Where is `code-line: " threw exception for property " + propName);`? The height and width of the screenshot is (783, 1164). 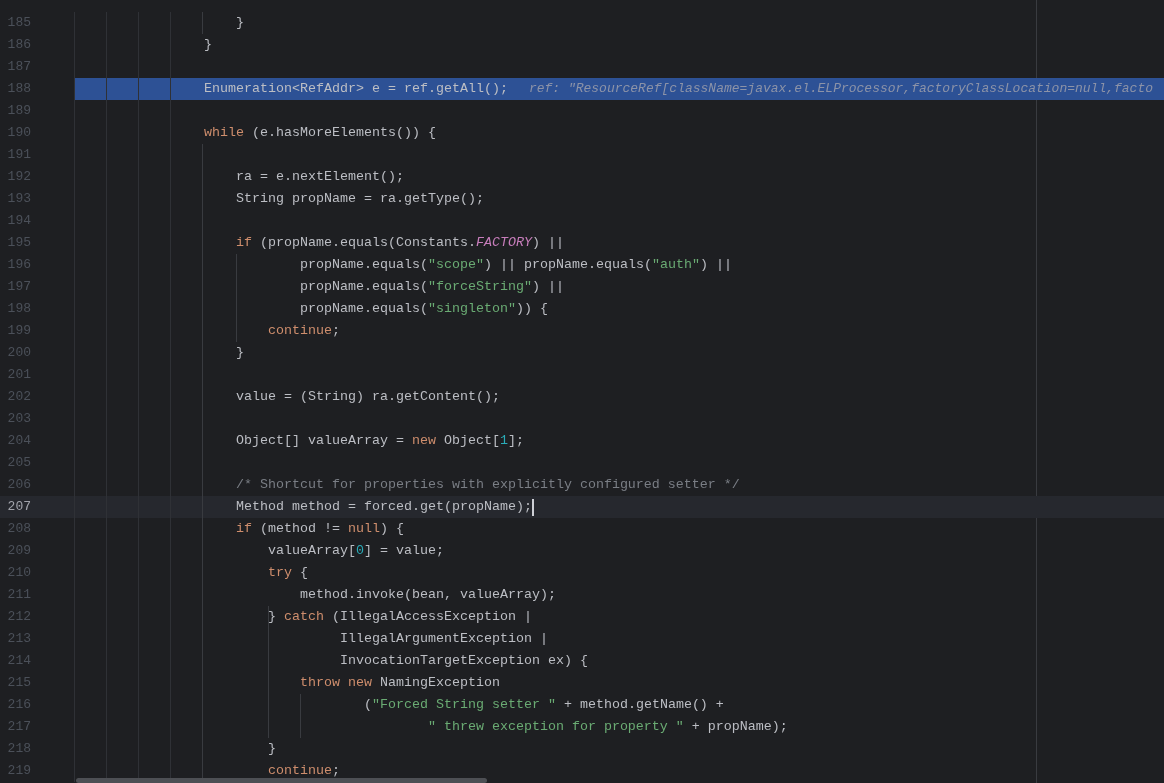 code-line: " threw exception for property " + propName); is located at coordinates (607, 727).